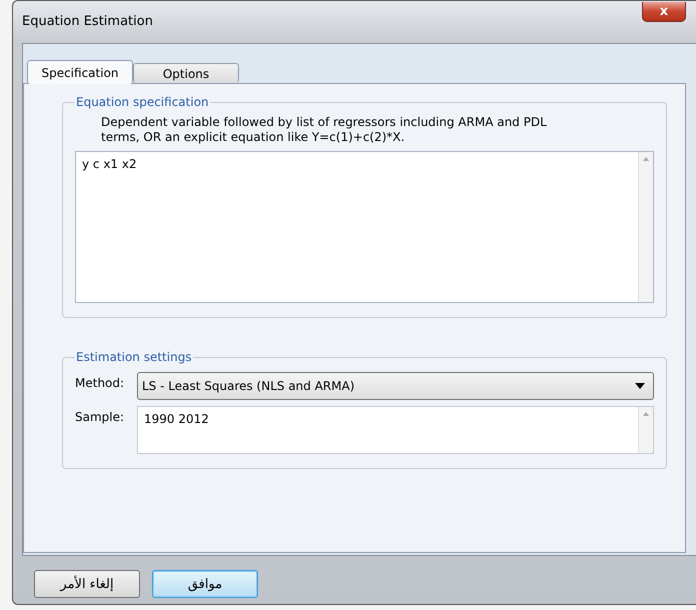  What do you see at coordinates (640, 386) in the screenshot?
I see `dropdown-arrow-icon` at bounding box center [640, 386].